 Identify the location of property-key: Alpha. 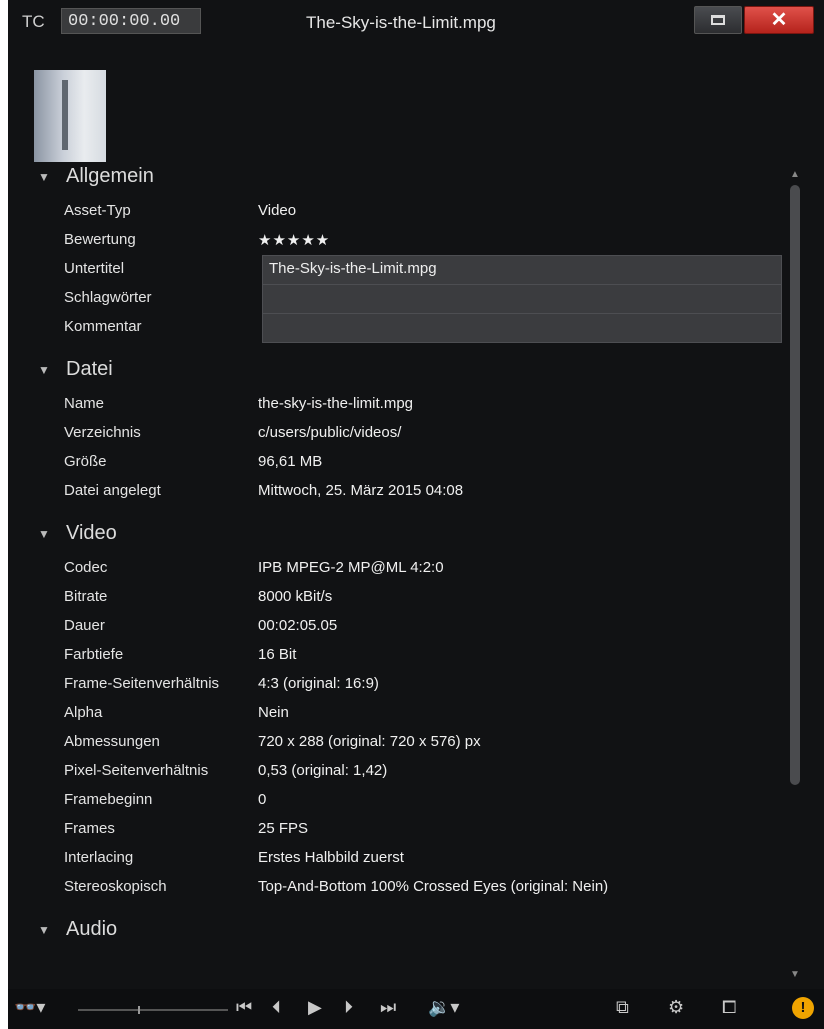
(83, 712).